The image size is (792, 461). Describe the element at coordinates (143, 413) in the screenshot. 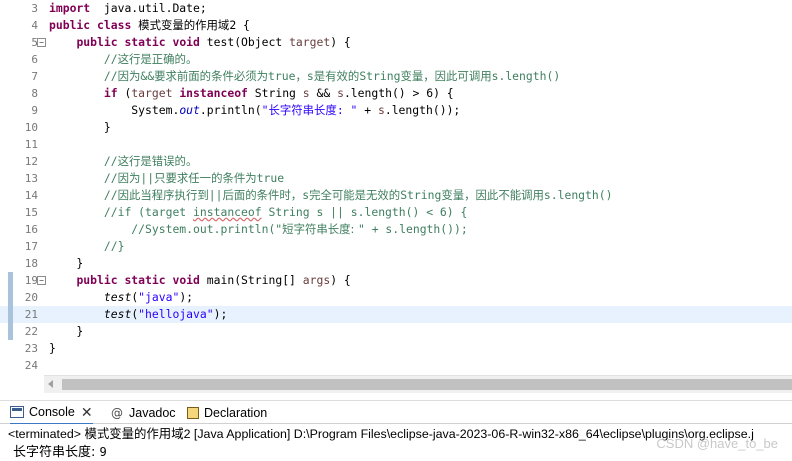

I see `tab-javadoc: @ Javadoc` at that location.